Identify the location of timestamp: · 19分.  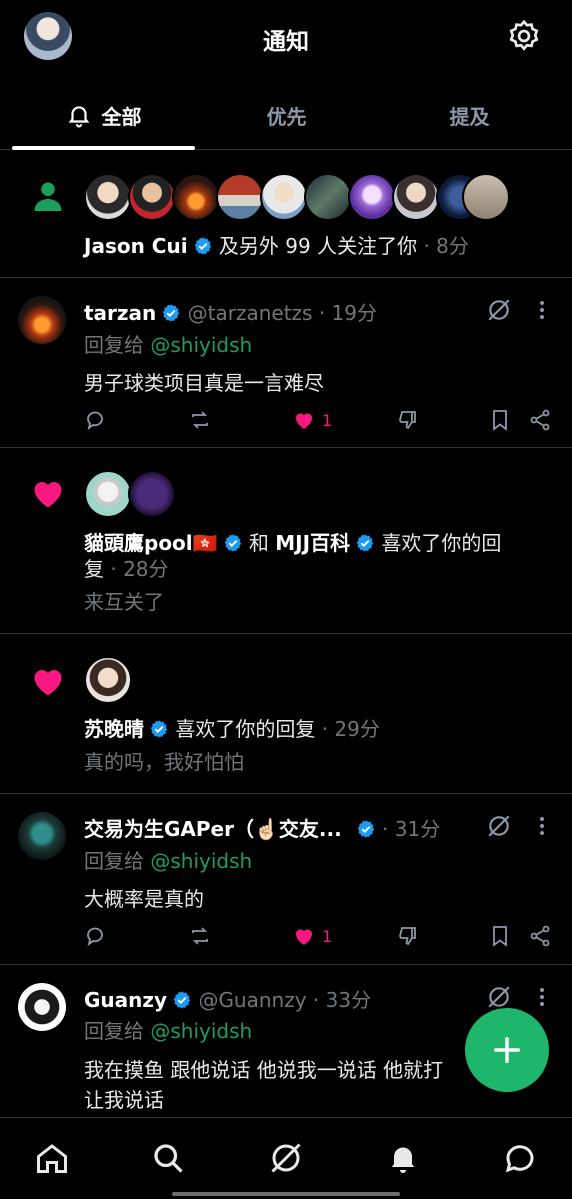
(348, 313).